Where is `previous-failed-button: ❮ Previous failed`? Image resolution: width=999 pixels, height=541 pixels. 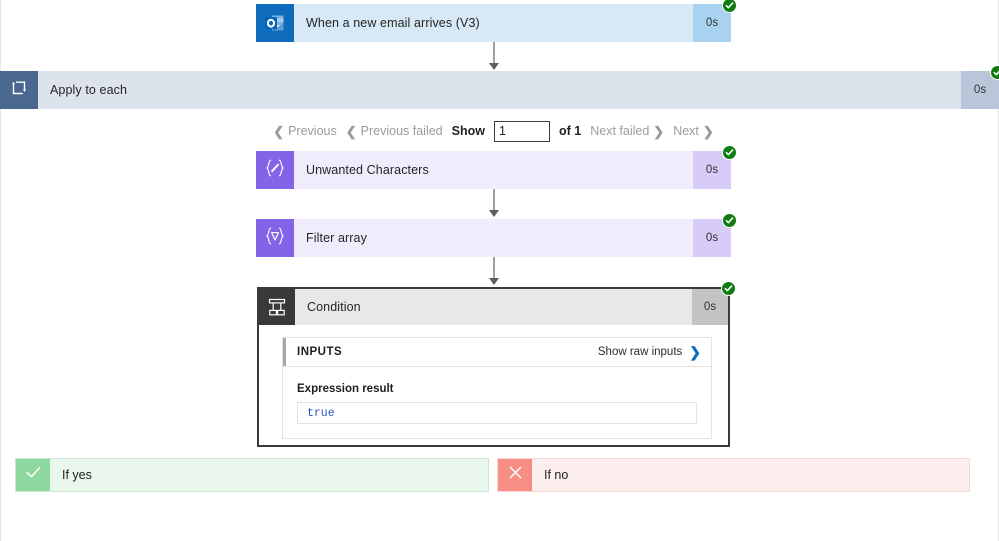 previous-failed-button: ❮ Previous failed is located at coordinates (394, 131).